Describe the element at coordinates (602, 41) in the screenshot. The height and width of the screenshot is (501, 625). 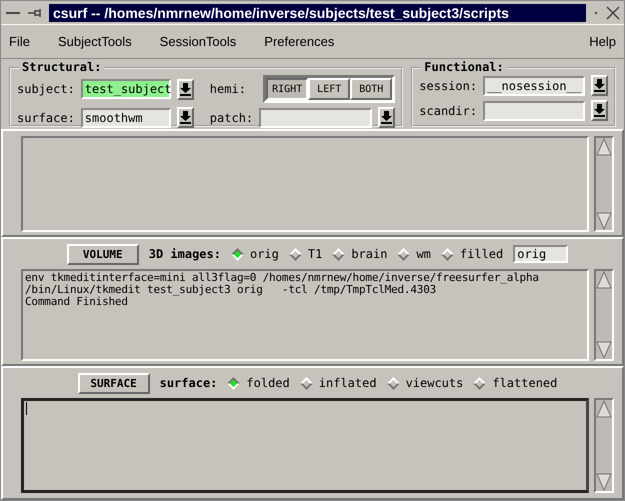
I see `menu-item: Help` at that location.